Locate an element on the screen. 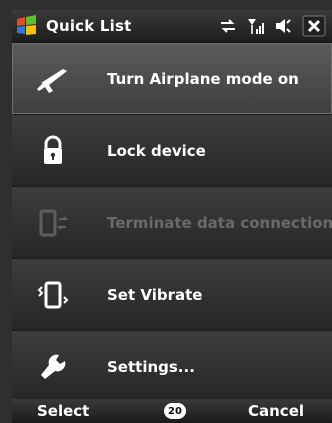 The height and width of the screenshot is (423, 332). vibrate-icon is located at coordinates (53, 294).